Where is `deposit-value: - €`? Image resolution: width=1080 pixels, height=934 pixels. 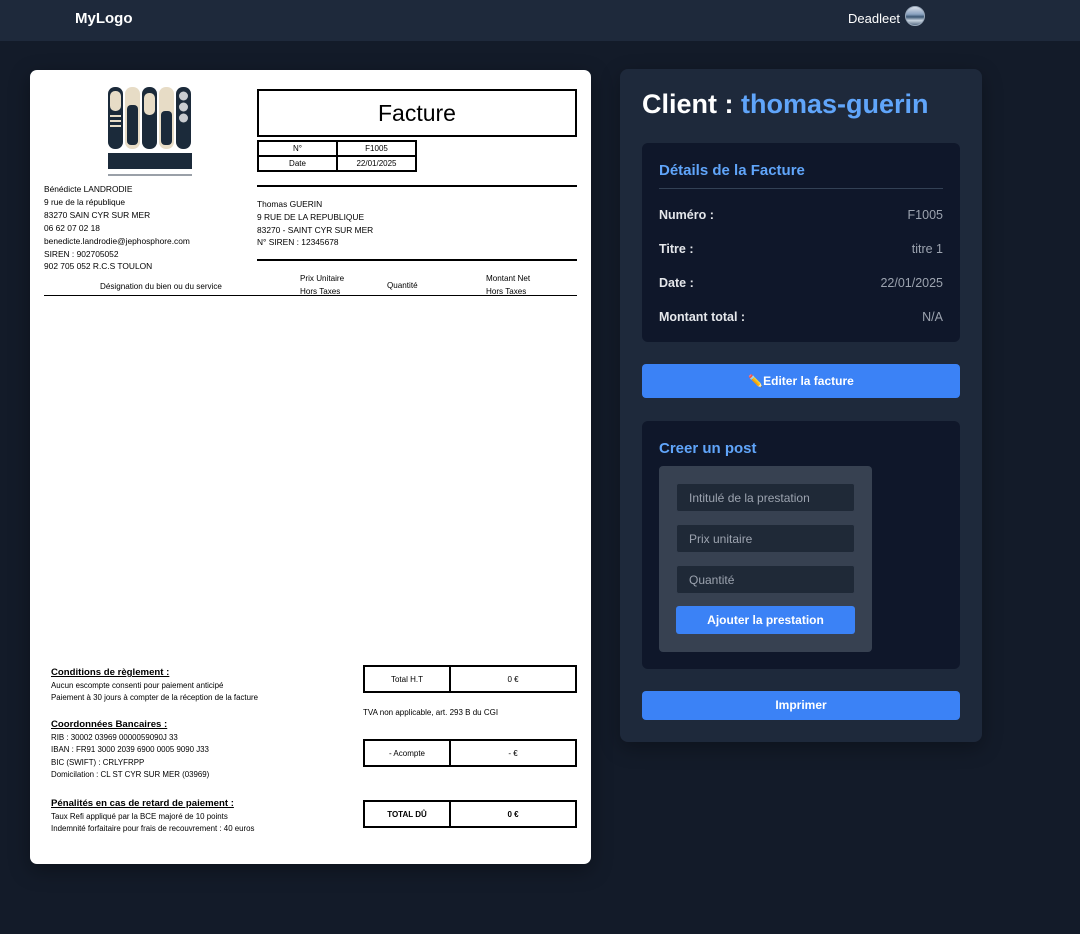 deposit-value: - € is located at coordinates (513, 753).